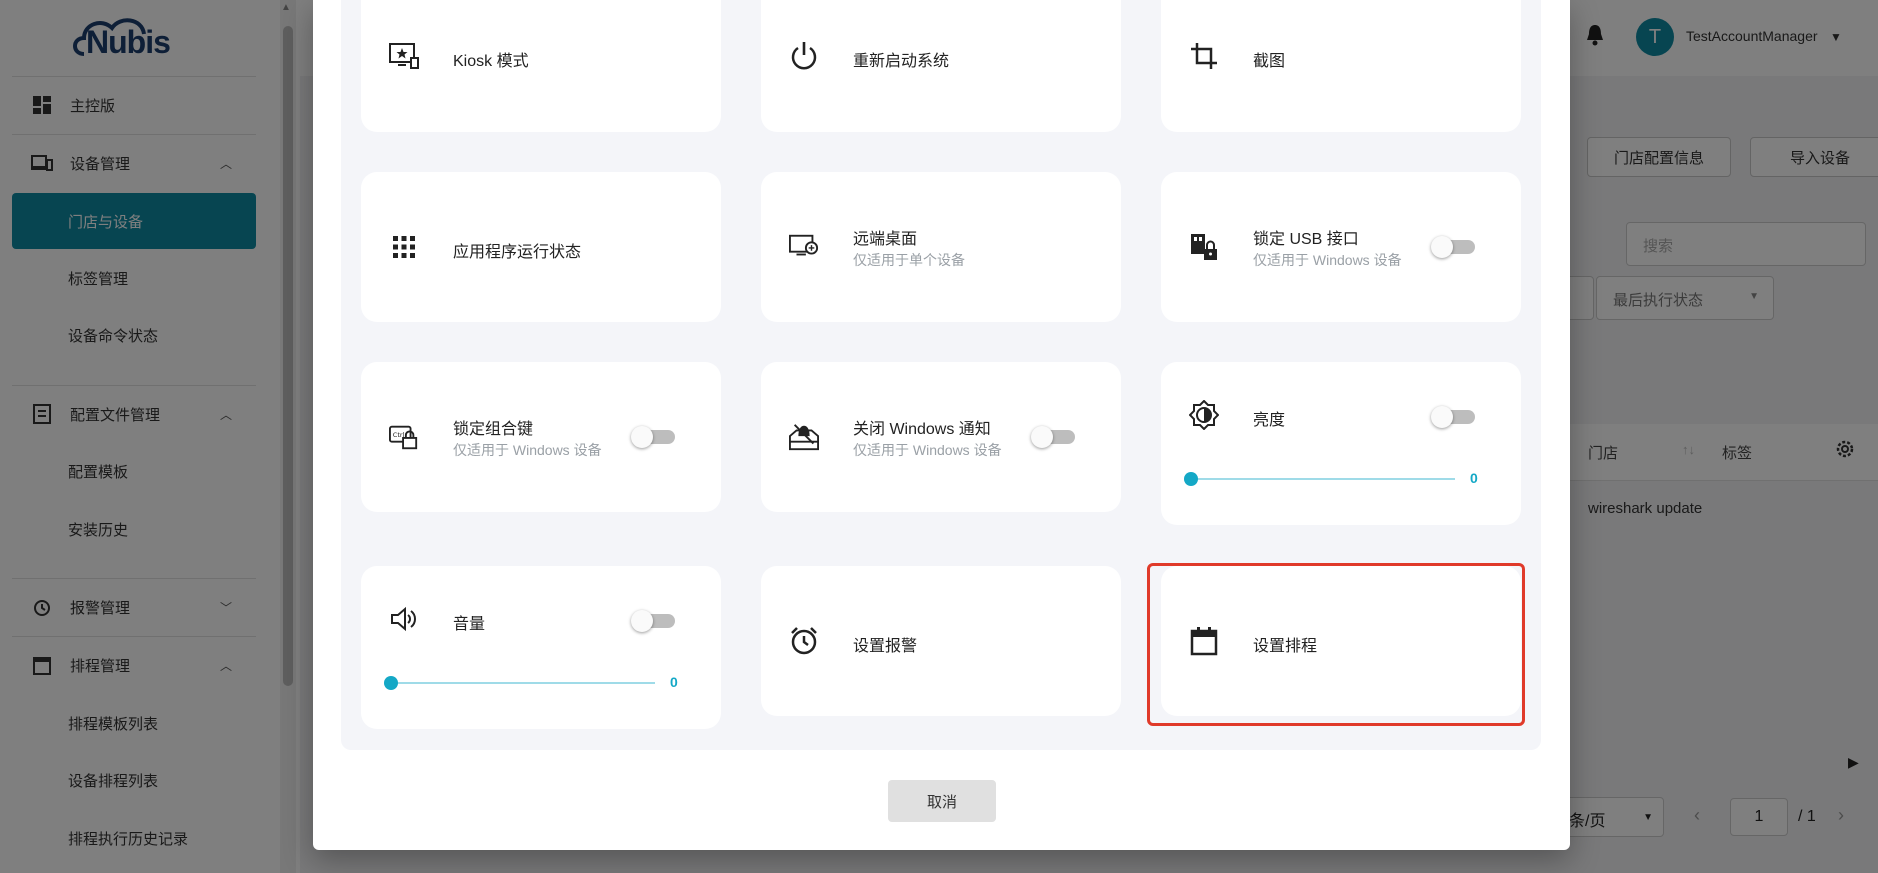 The width and height of the screenshot is (1878, 873). Describe the element at coordinates (541, 437) in the screenshot. I see `lock-key-combo-card: Ctrl 锁定组合键 仅适用于 Windows 设备` at that location.